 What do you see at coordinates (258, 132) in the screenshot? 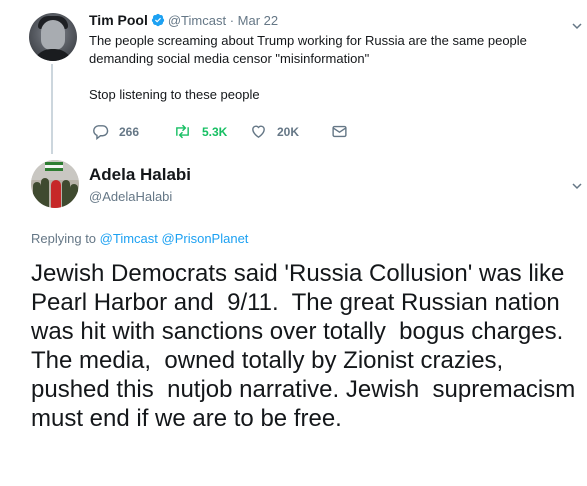
I see `heart-icon` at bounding box center [258, 132].